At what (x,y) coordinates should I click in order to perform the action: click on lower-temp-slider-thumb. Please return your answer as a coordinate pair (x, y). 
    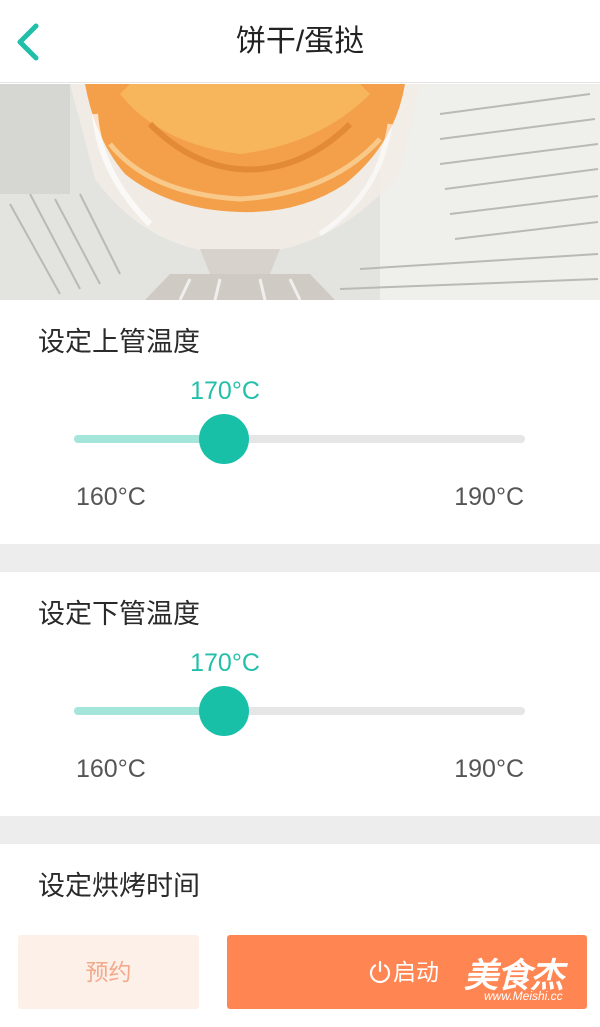
    Looking at the image, I should click on (224, 711).